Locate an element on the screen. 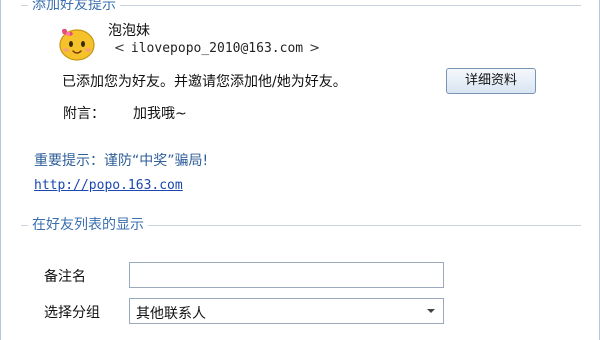 This screenshot has width=600, height=340. remark-label: 备注名 is located at coordinates (65, 277).